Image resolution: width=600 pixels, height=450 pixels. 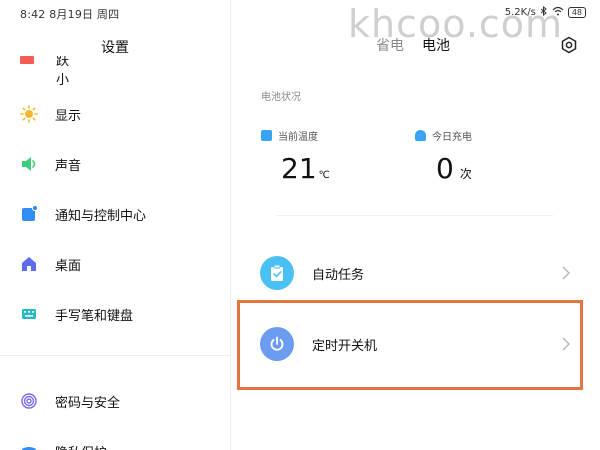 What do you see at coordinates (44, 72) in the screenshot?
I see `sidebar-item-partial-top: 跃小` at bounding box center [44, 72].